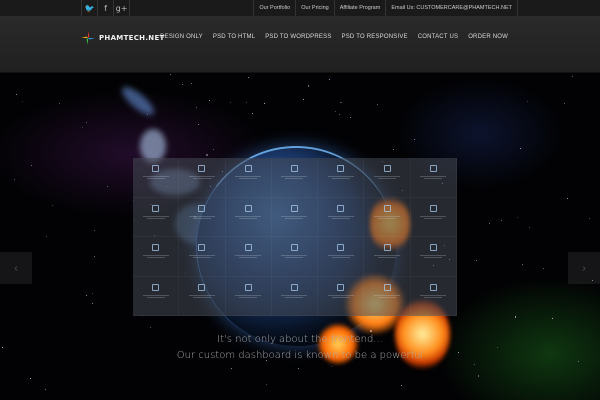 The height and width of the screenshot is (400, 600). I want to click on slider-prev-button: ‹, so click(16, 268).